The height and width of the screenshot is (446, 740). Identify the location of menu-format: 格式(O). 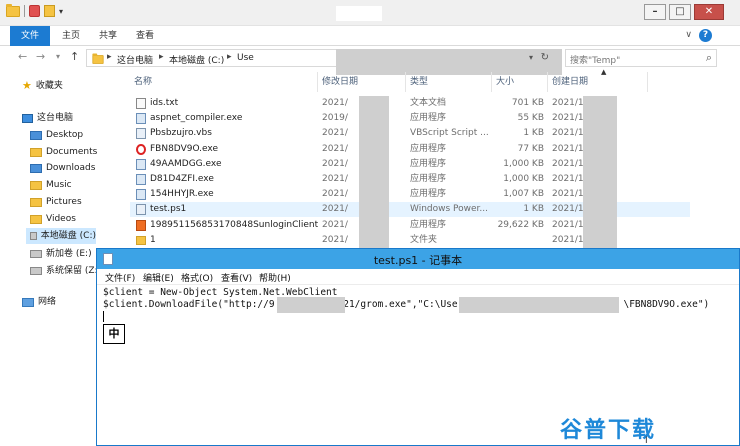
(197, 277).